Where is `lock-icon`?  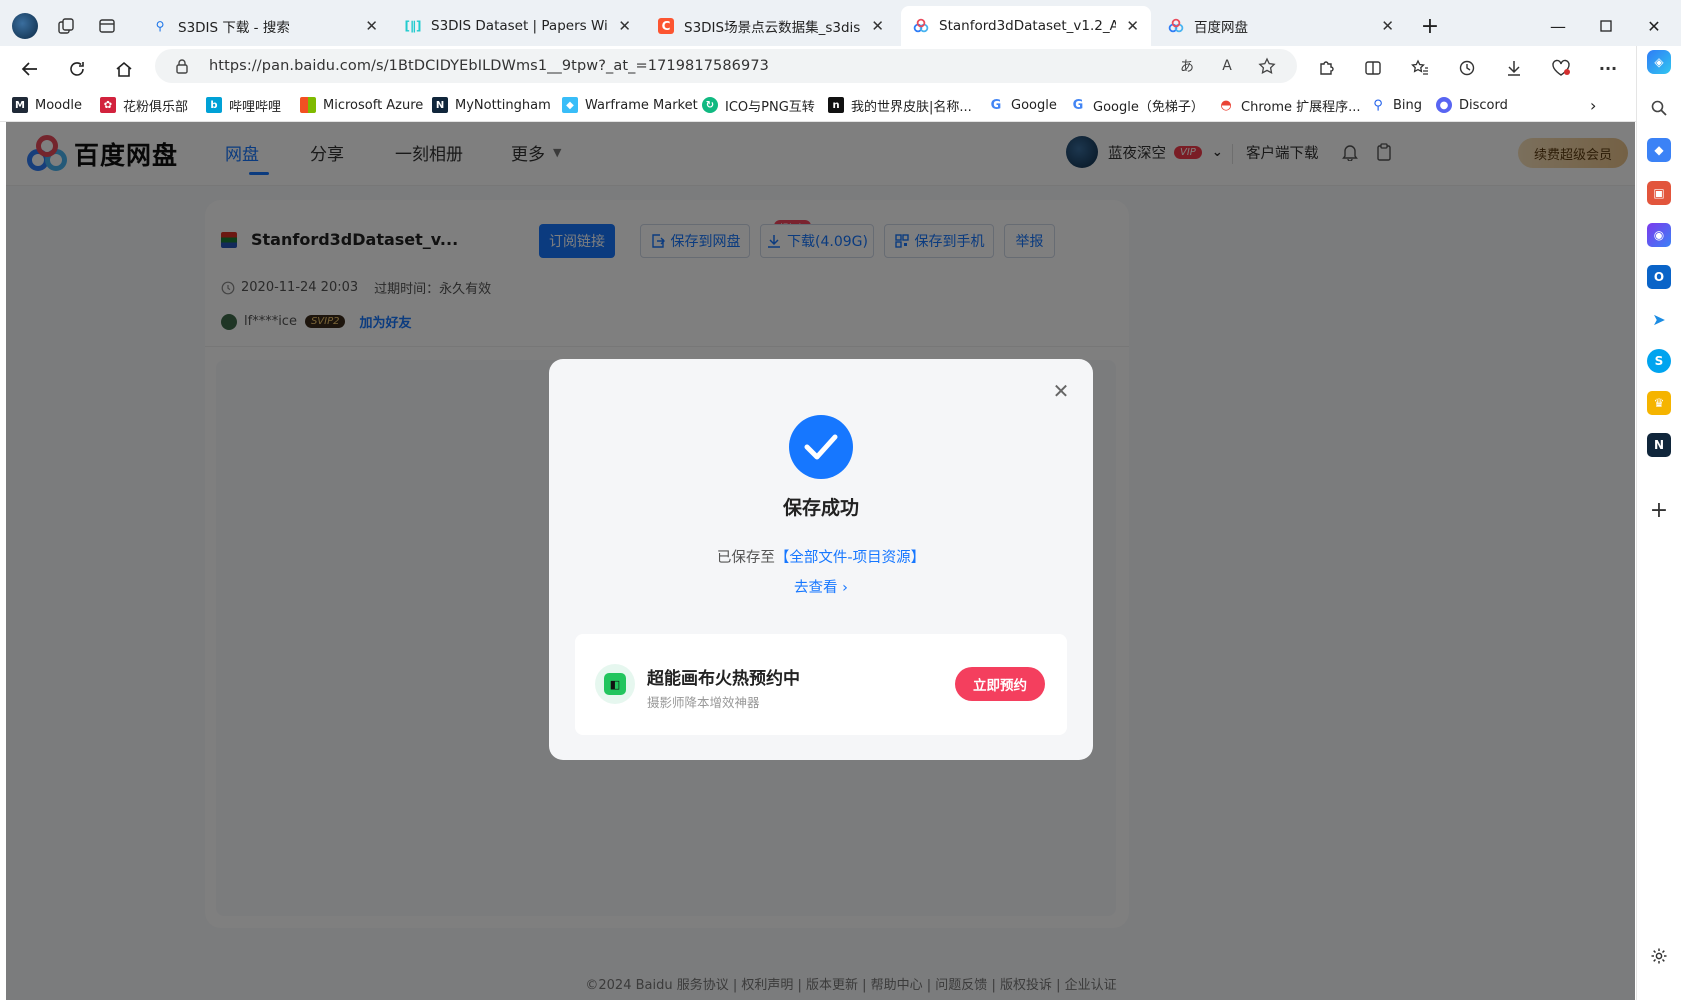
lock-icon is located at coordinates (183, 66).